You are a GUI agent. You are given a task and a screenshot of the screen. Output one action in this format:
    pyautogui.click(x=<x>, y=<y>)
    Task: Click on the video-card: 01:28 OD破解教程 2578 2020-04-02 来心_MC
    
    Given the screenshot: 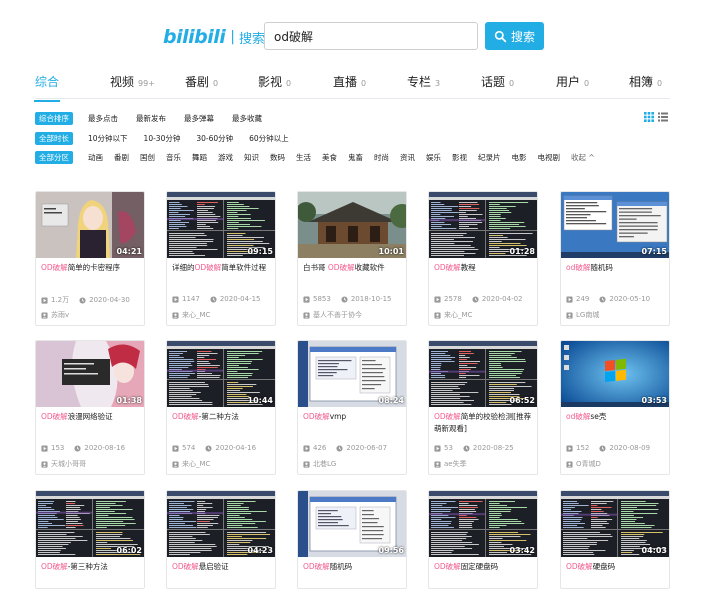 What is the action you would take?
    pyautogui.click(x=483, y=258)
    